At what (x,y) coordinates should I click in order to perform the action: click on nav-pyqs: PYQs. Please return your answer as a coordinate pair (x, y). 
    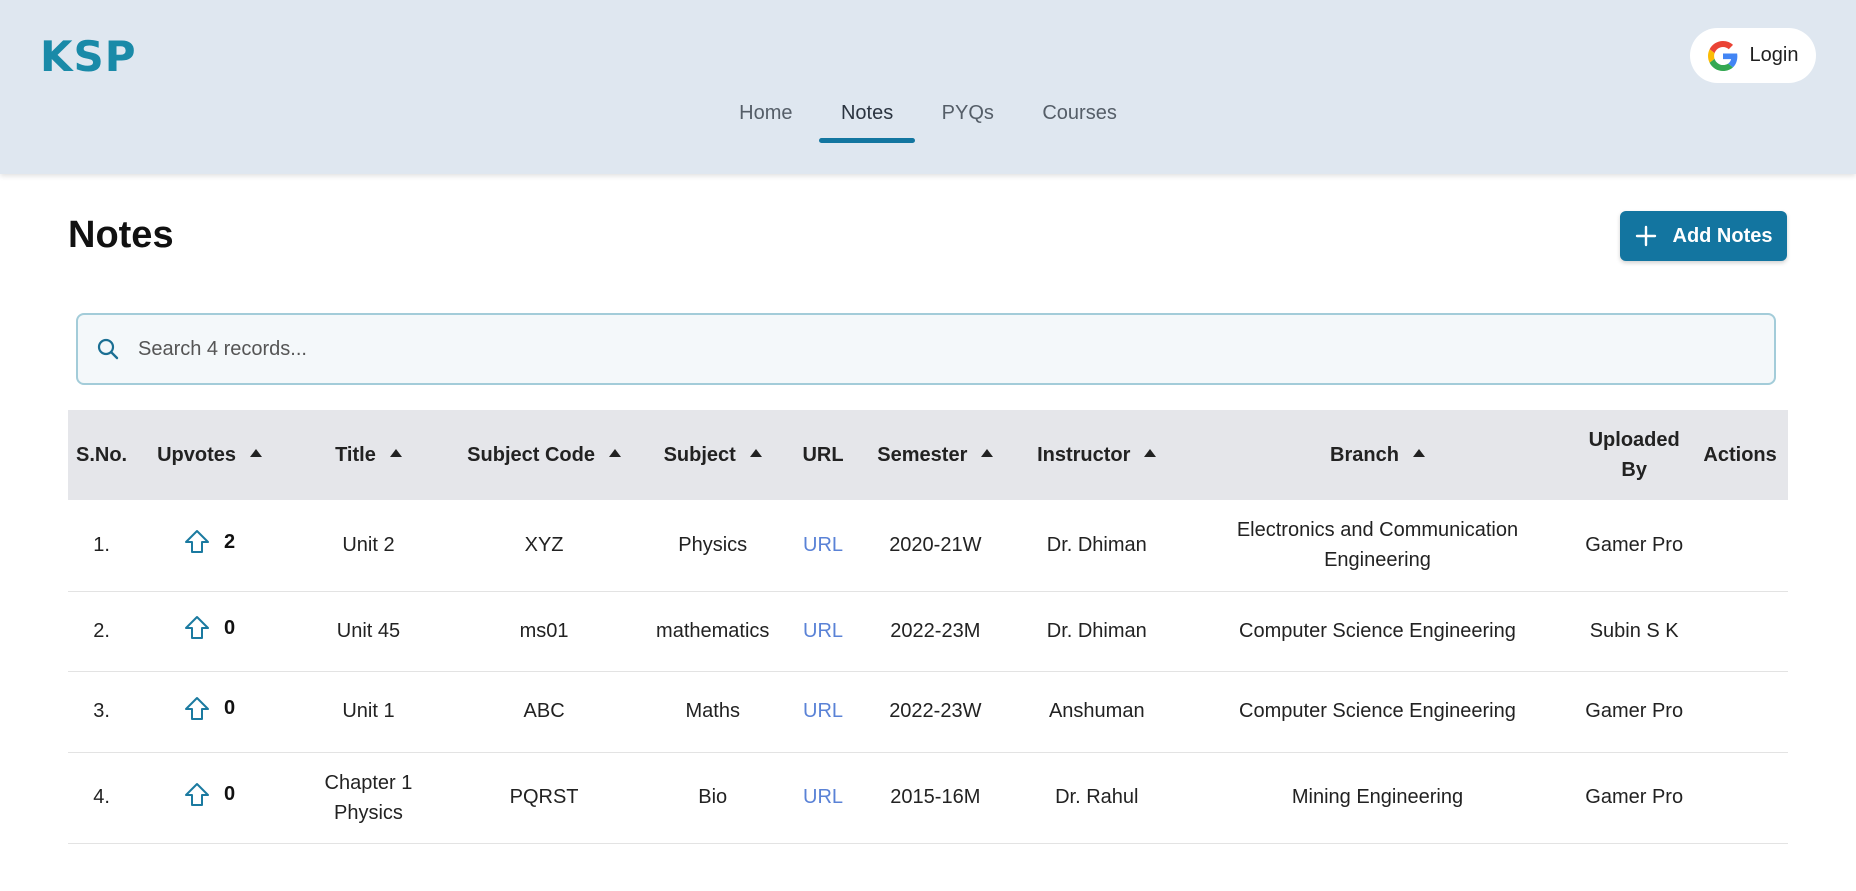
    Looking at the image, I should click on (968, 119).